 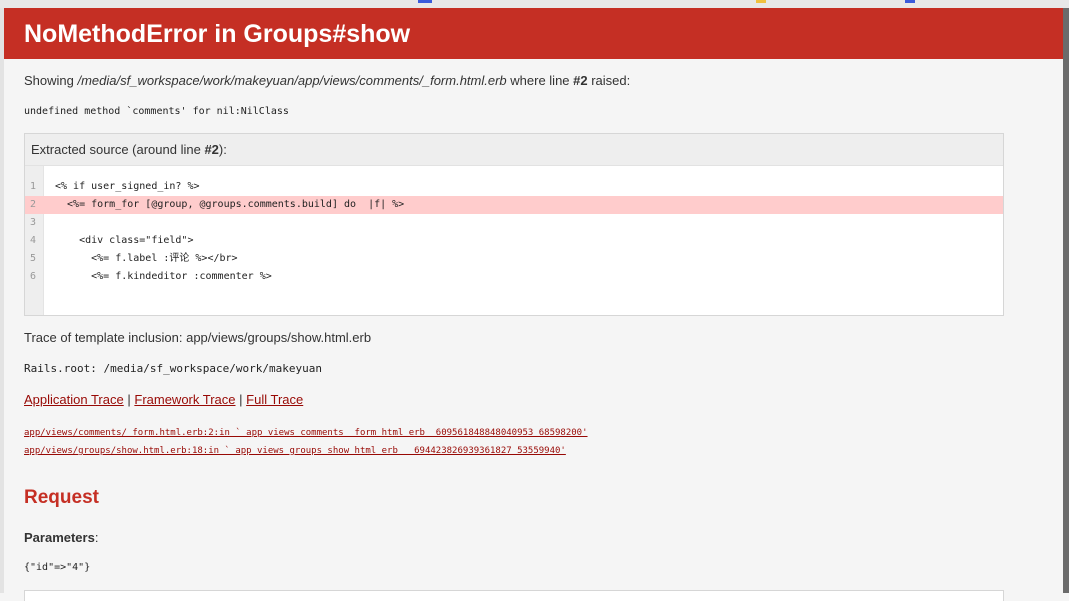 What do you see at coordinates (96, 537) in the screenshot?
I see `parameters-colon: :` at bounding box center [96, 537].